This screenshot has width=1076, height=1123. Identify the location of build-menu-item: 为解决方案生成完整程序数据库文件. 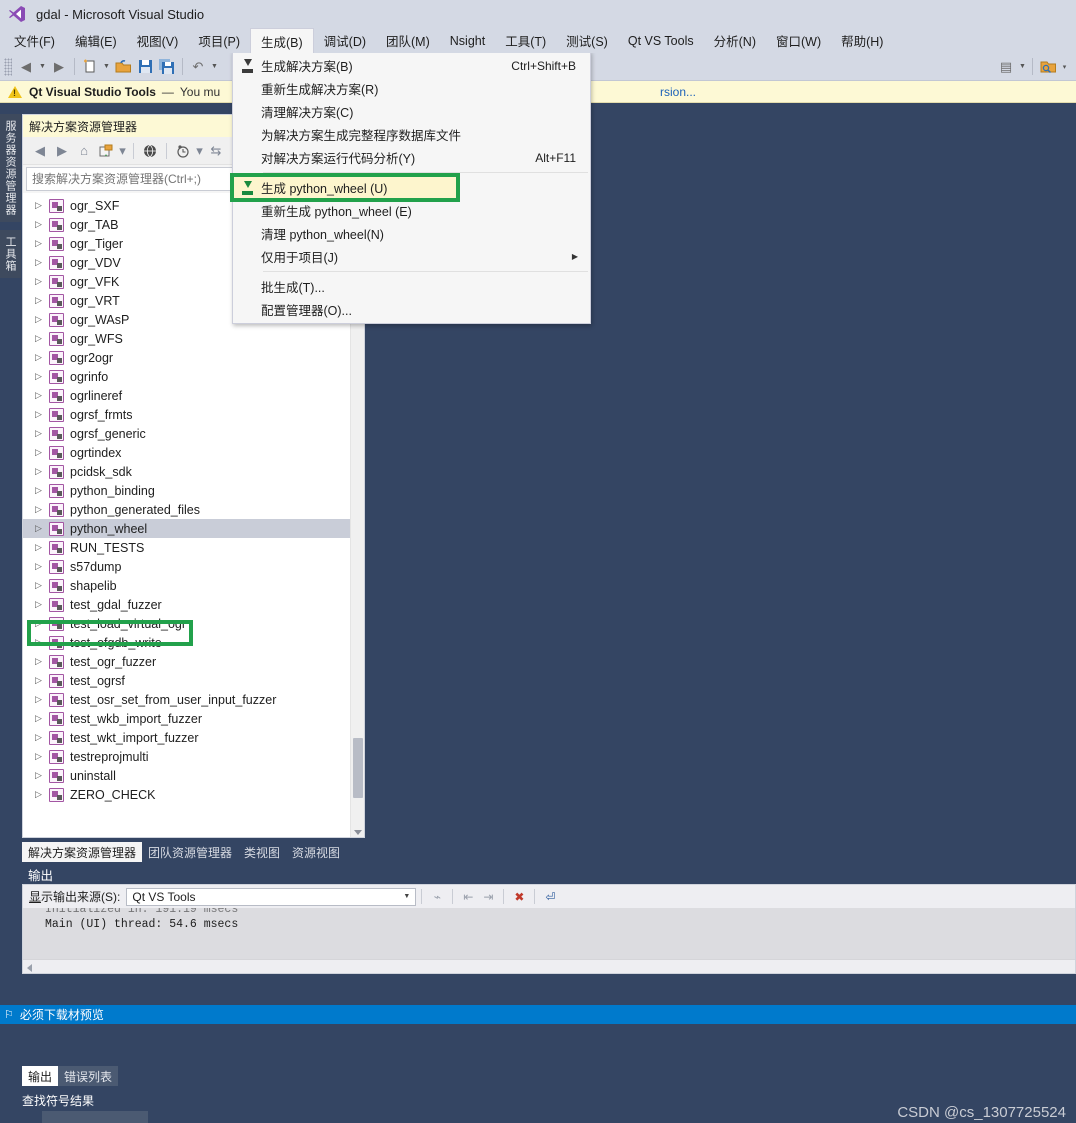
(411, 134).